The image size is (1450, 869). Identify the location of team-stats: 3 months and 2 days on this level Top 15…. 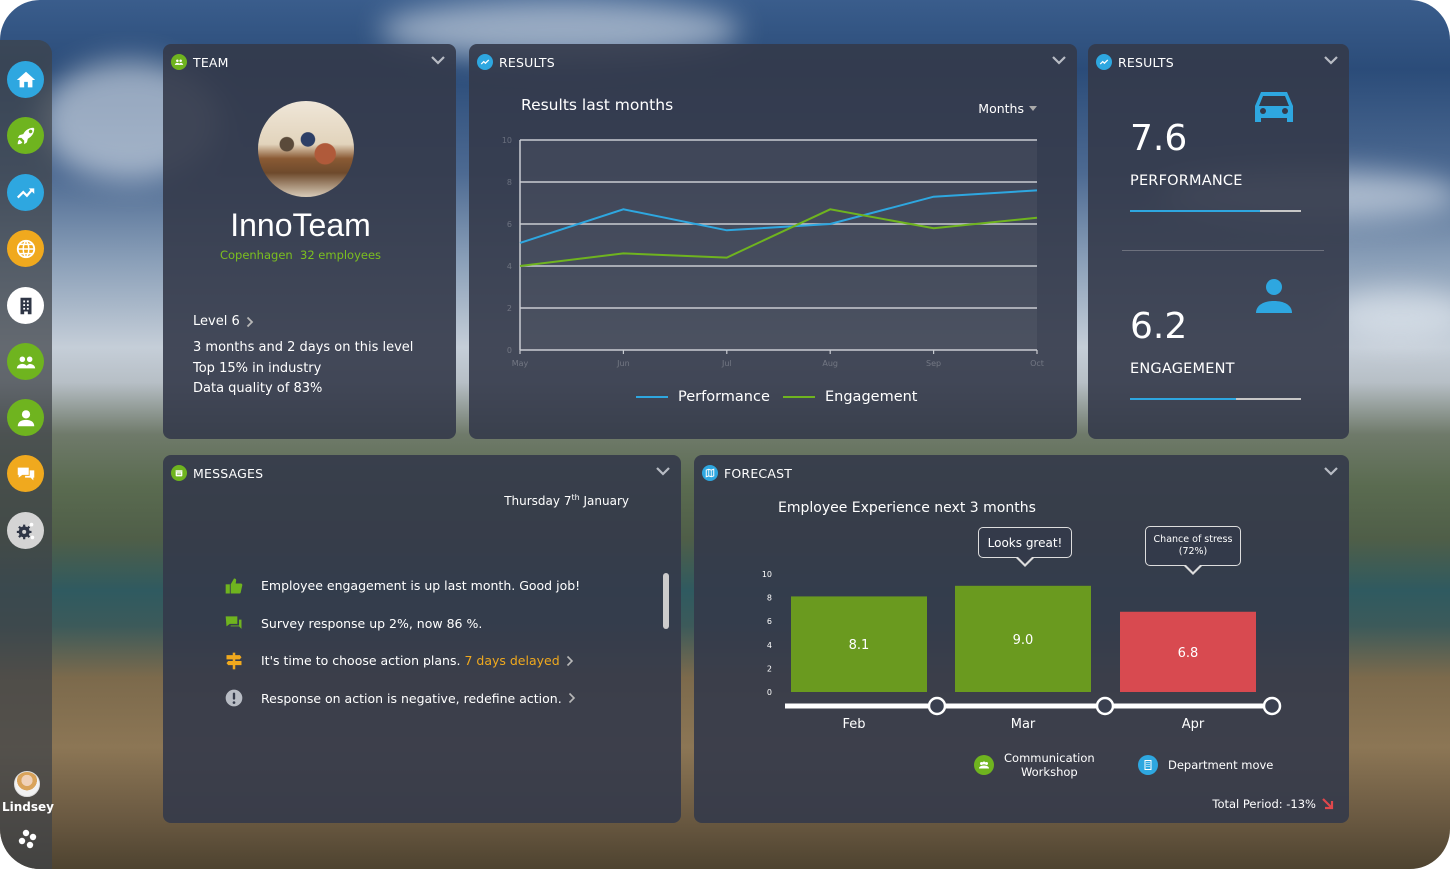
(303, 369).